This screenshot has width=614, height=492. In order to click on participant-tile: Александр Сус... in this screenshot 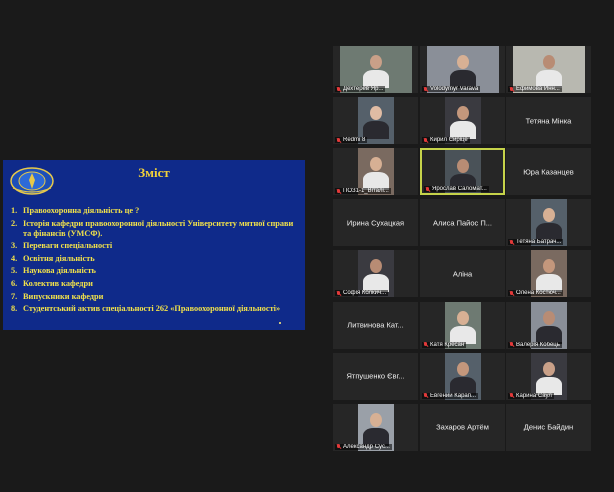, I will do `click(375, 427)`.